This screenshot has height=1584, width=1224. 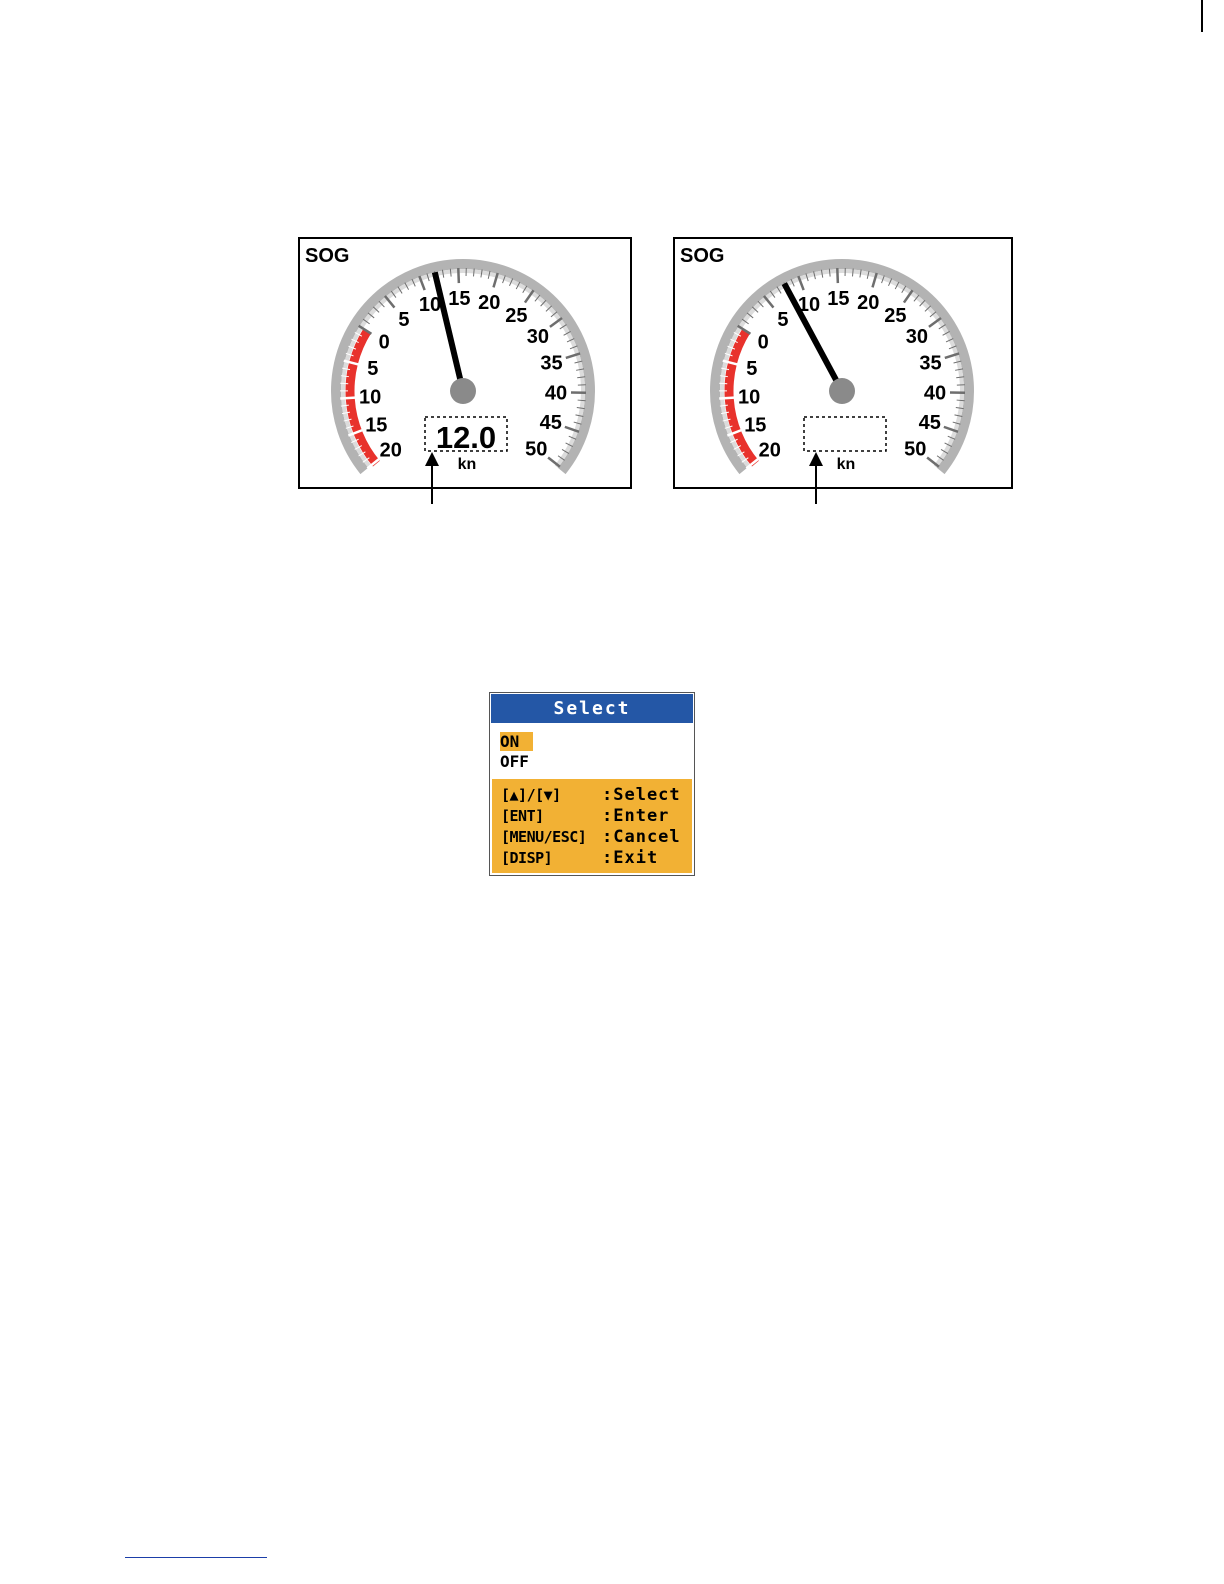 What do you see at coordinates (522, 816) in the screenshot?
I see `help-key: [ENT]` at bounding box center [522, 816].